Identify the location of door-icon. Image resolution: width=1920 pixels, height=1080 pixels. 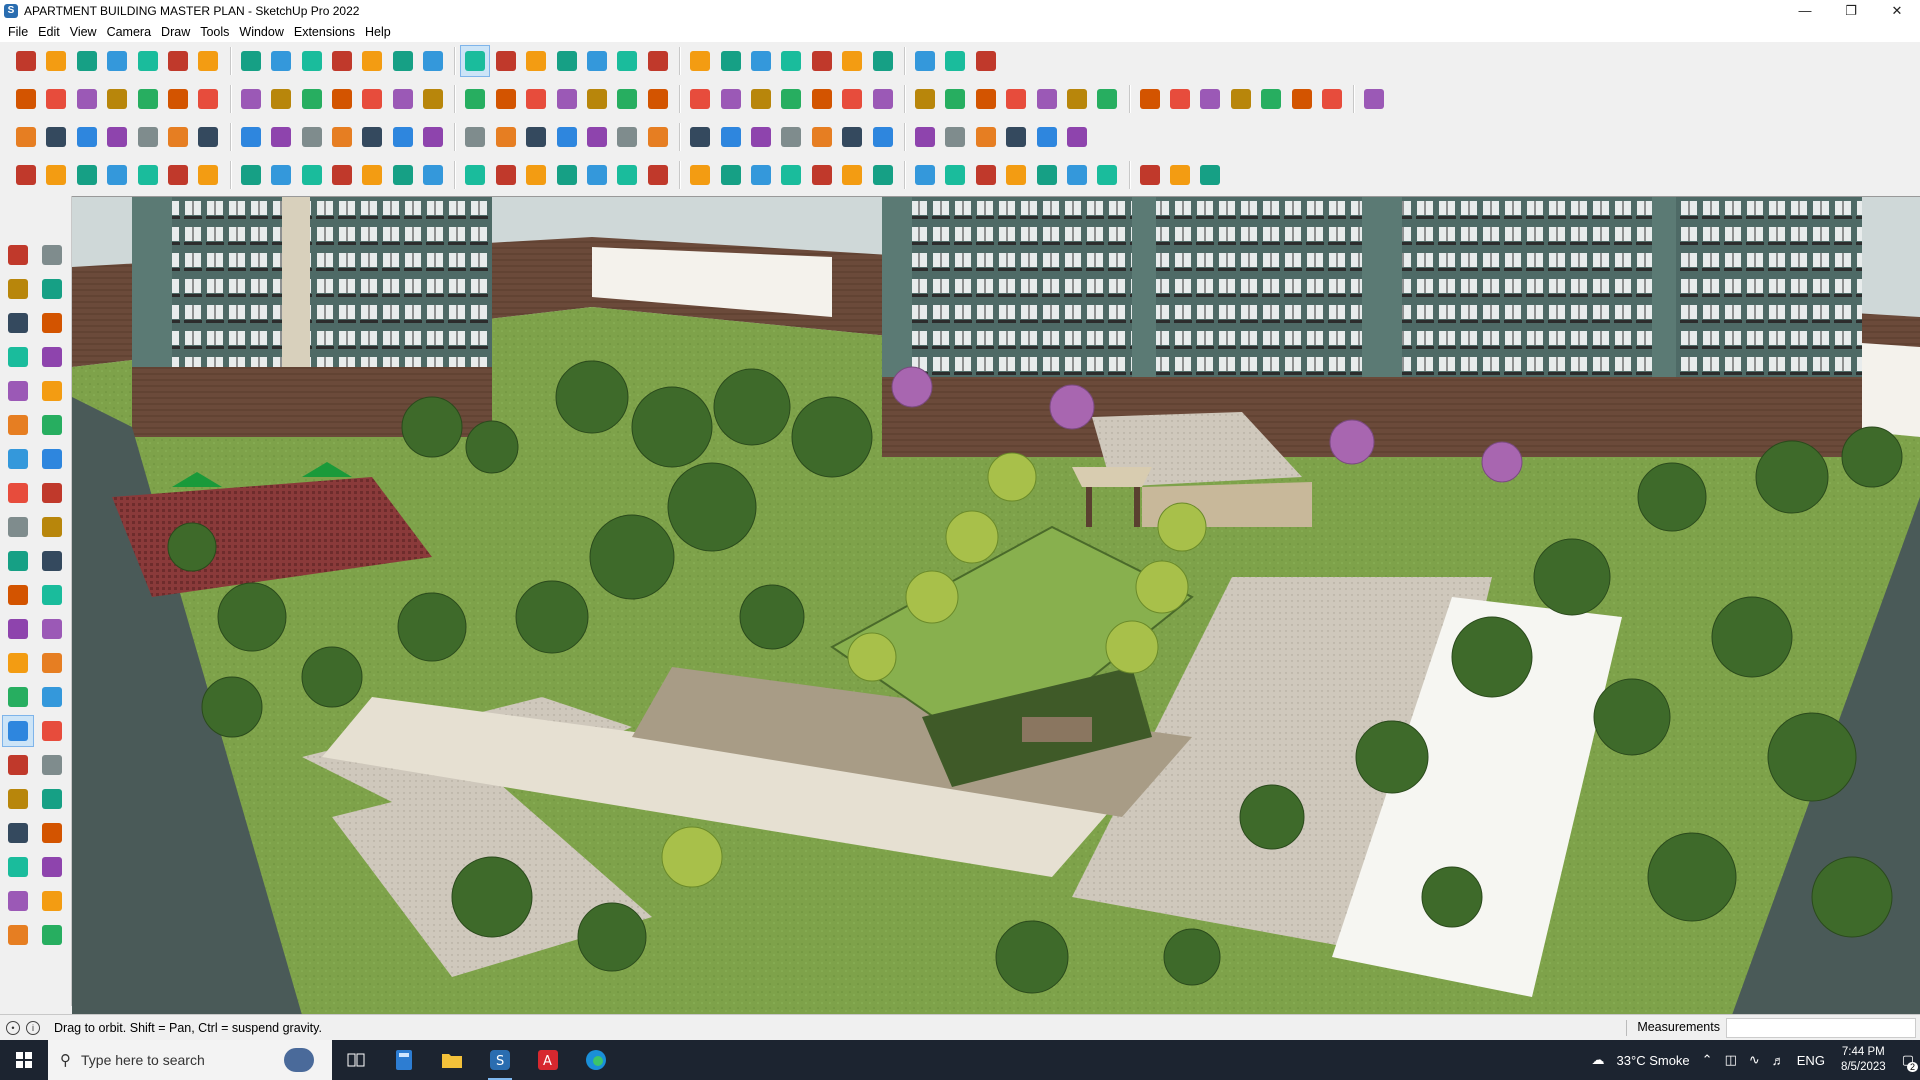
(658, 99).